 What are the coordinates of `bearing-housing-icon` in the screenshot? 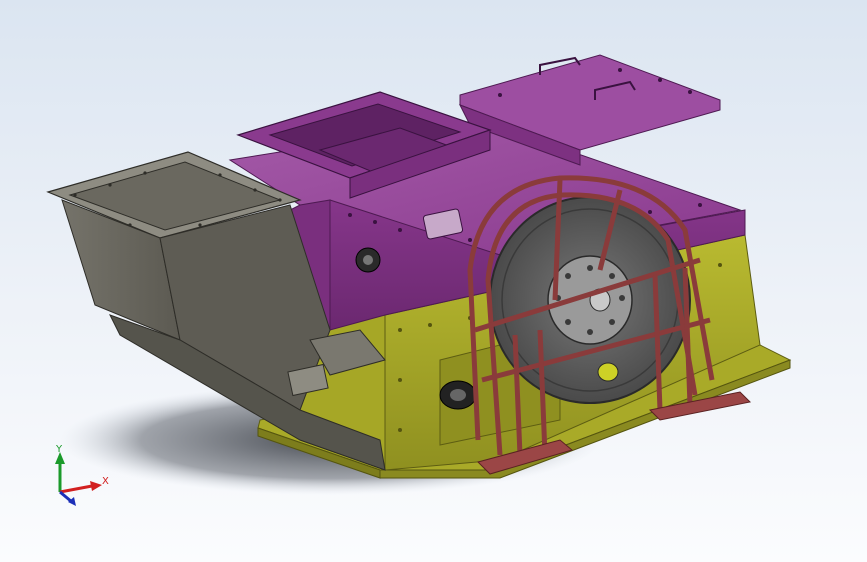 It's located at (458, 395).